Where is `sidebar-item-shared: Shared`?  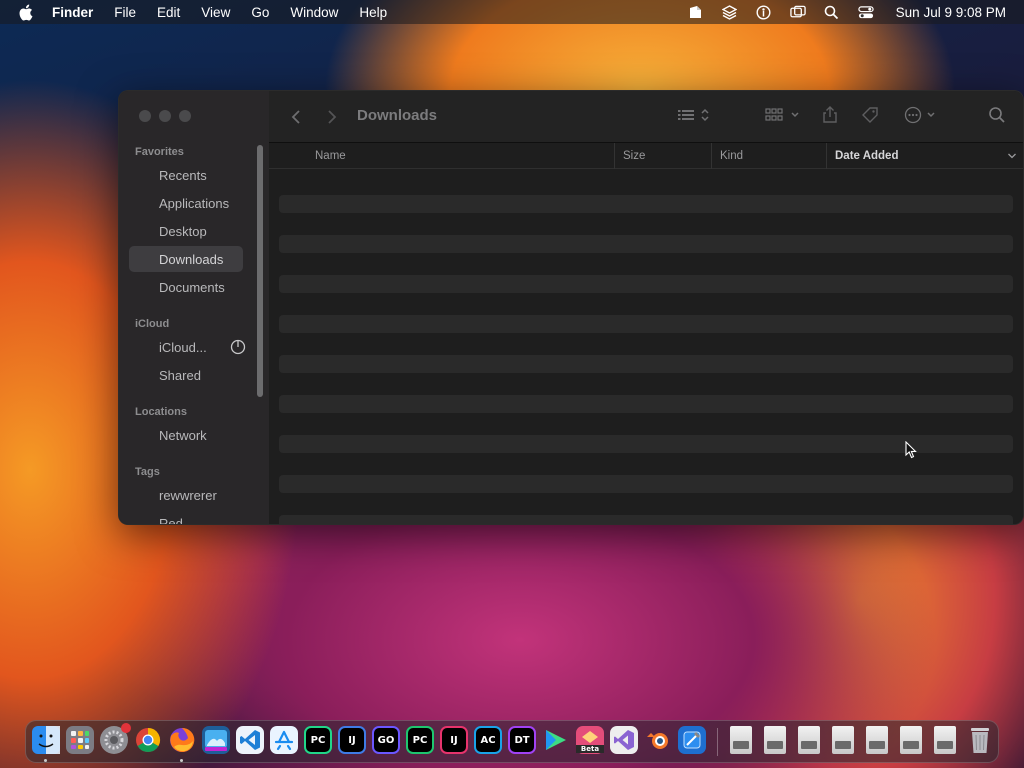 sidebar-item-shared: Shared is located at coordinates (186, 375).